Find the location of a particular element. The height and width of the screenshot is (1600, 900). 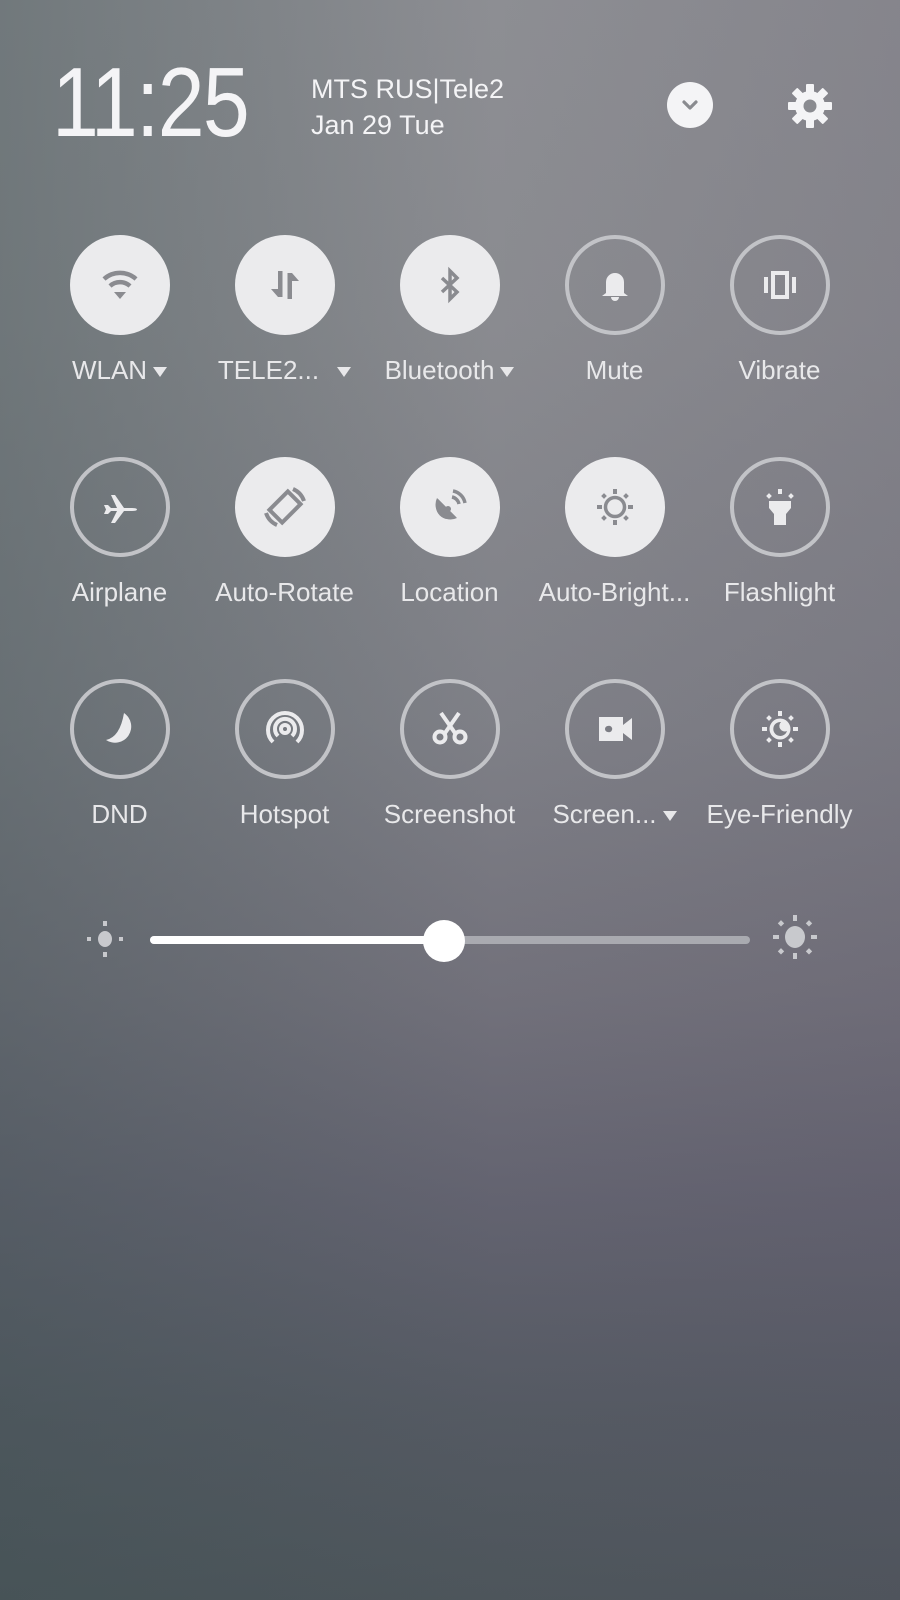

tile-label: WLAN is located at coordinates (109, 370).